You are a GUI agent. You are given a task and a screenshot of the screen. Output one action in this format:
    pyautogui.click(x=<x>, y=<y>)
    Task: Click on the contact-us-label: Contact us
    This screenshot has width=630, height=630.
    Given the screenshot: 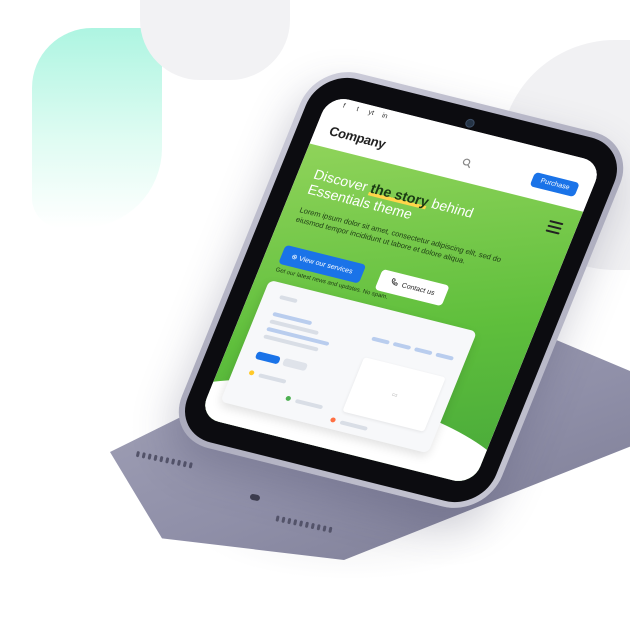 What is the action you would take?
    pyautogui.click(x=418, y=289)
    